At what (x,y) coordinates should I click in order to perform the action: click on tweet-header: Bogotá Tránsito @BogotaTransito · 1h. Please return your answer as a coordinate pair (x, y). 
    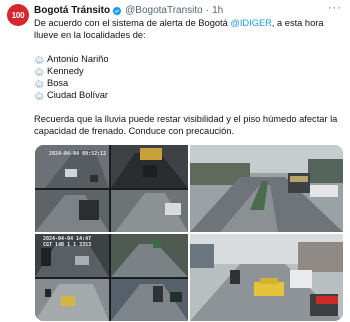
    Looking at the image, I should click on (189, 11).